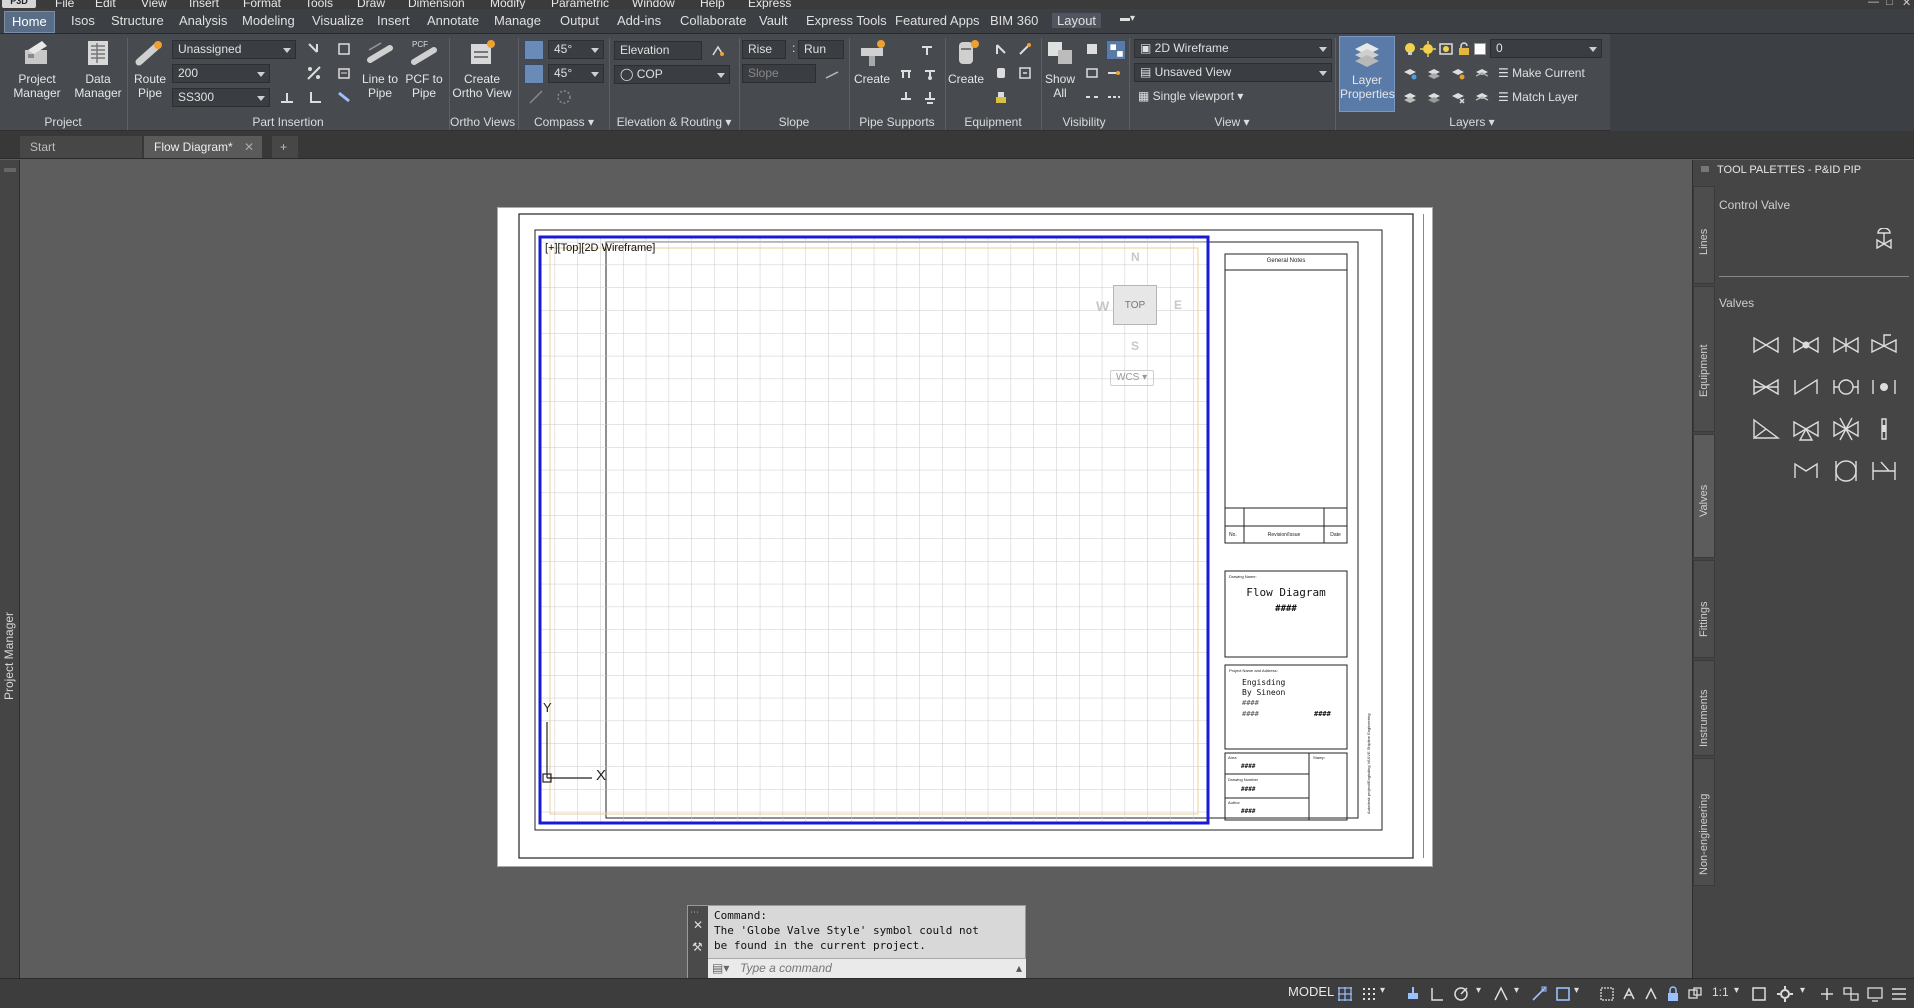 The width and height of the screenshot is (1914, 1008). Describe the element at coordinates (1906, 4) in the screenshot. I see `close-icon: ✕` at that location.